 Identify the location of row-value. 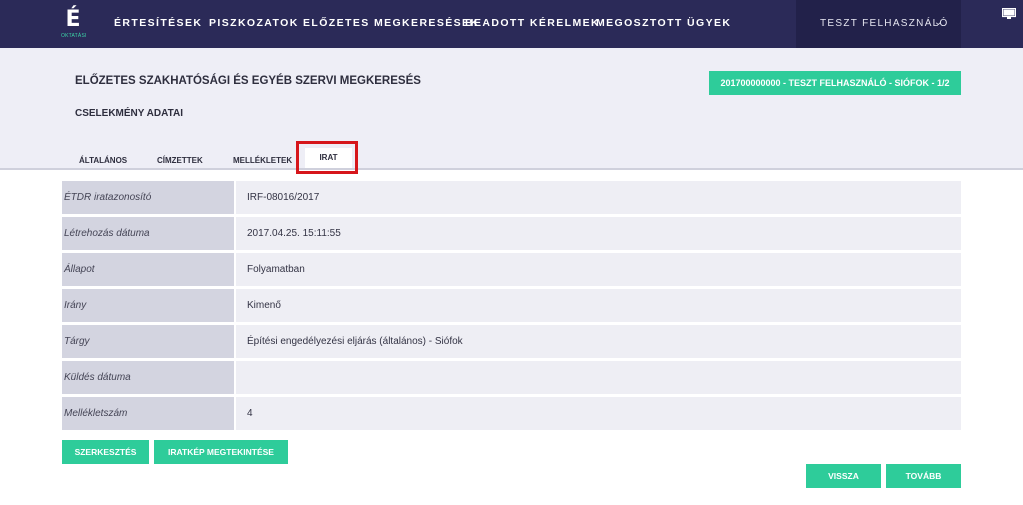
(598, 377).